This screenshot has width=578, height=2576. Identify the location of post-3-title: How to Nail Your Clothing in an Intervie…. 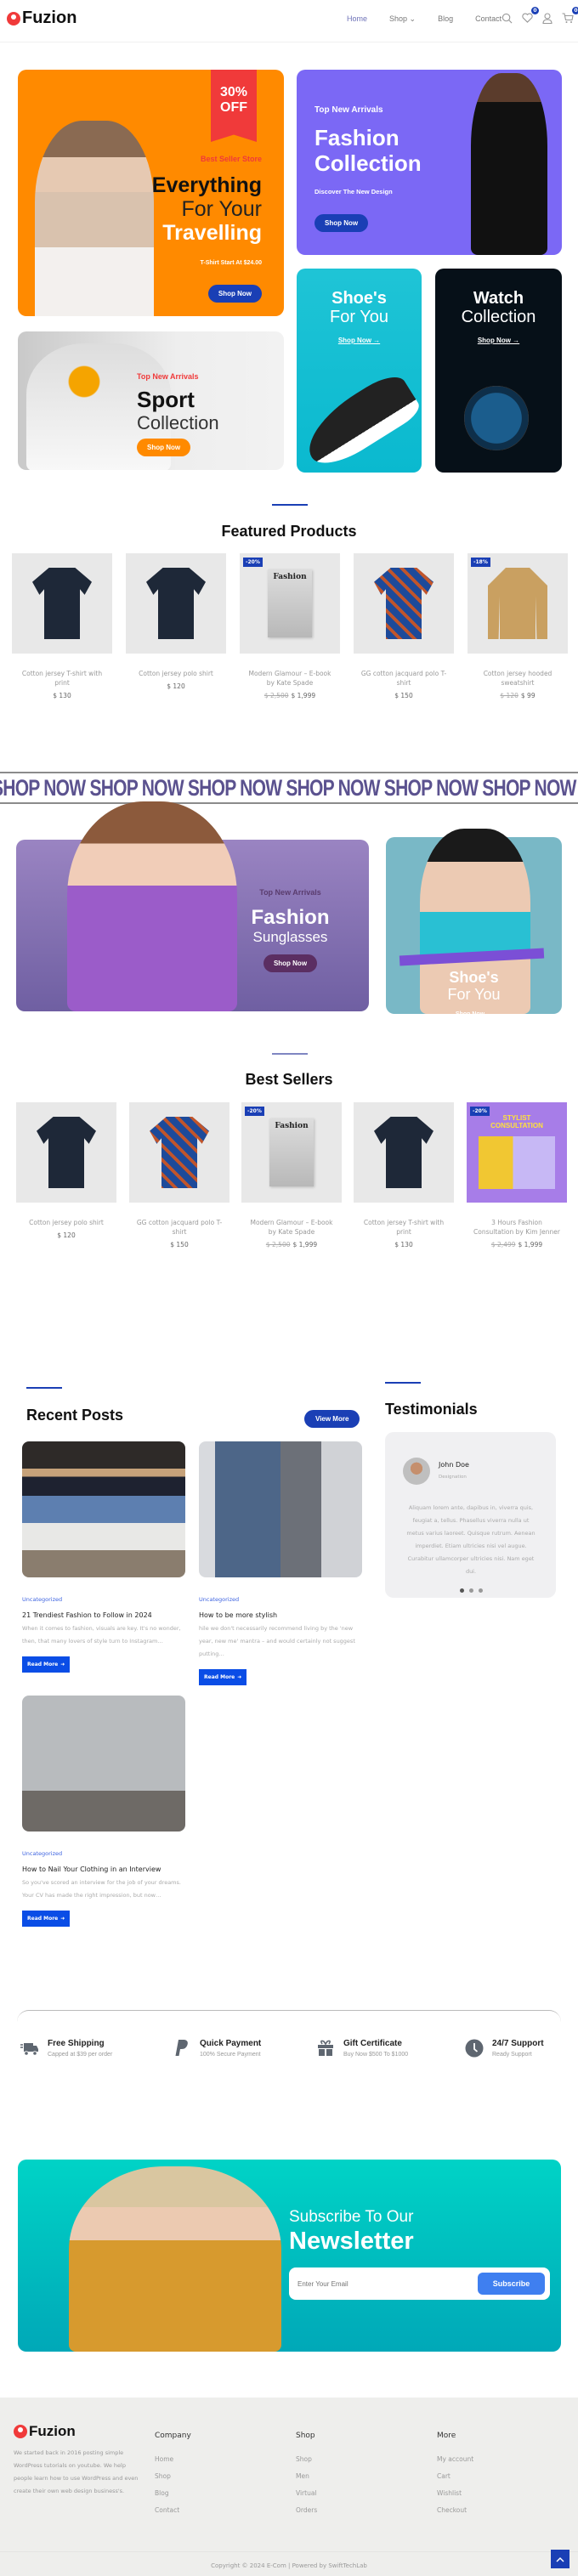
(103, 1869).